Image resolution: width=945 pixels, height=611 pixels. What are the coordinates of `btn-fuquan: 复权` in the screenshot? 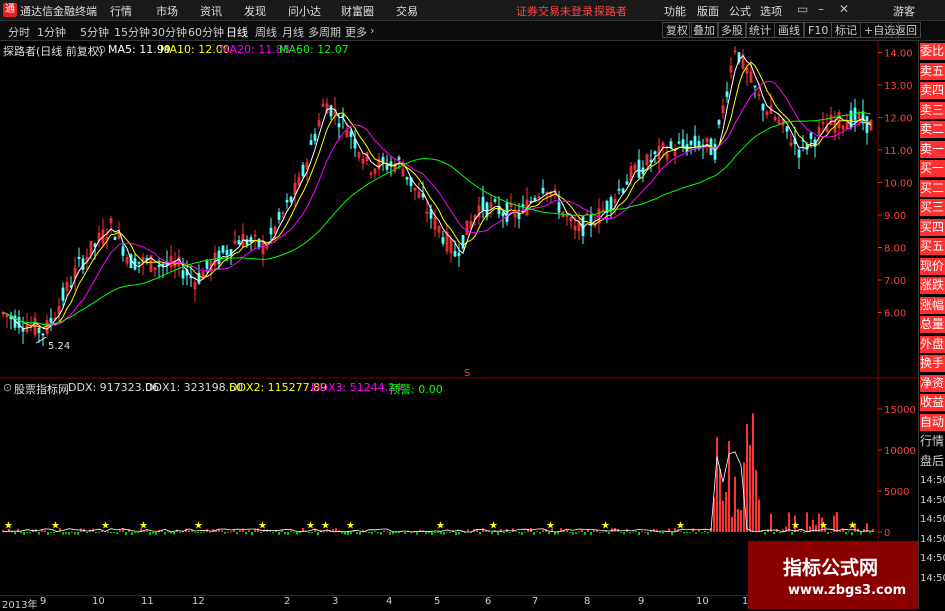 It's located at (677, 30).